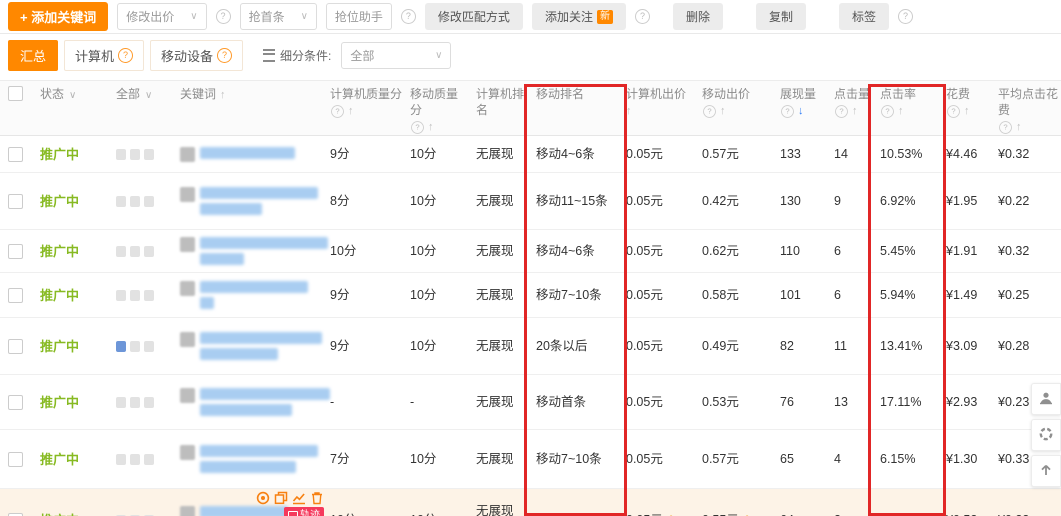  I want to click on sort-icon: ↓, so click(801, 111).